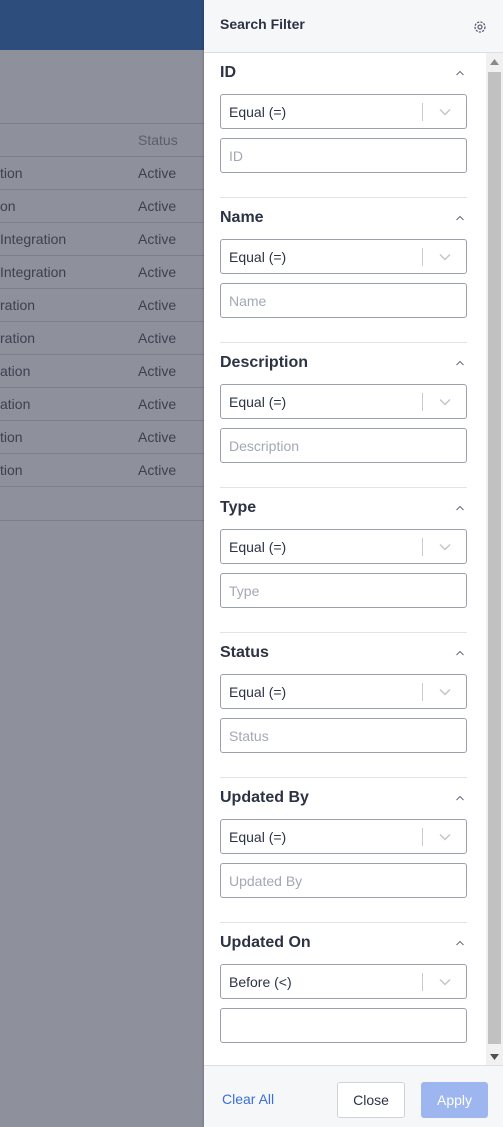 The height and width of the screenshot is (1127, 503). What do you see at coordinates (264, 797) in the screenshot?
I see `section-label: Updated By` at bounding box center [264, 797].